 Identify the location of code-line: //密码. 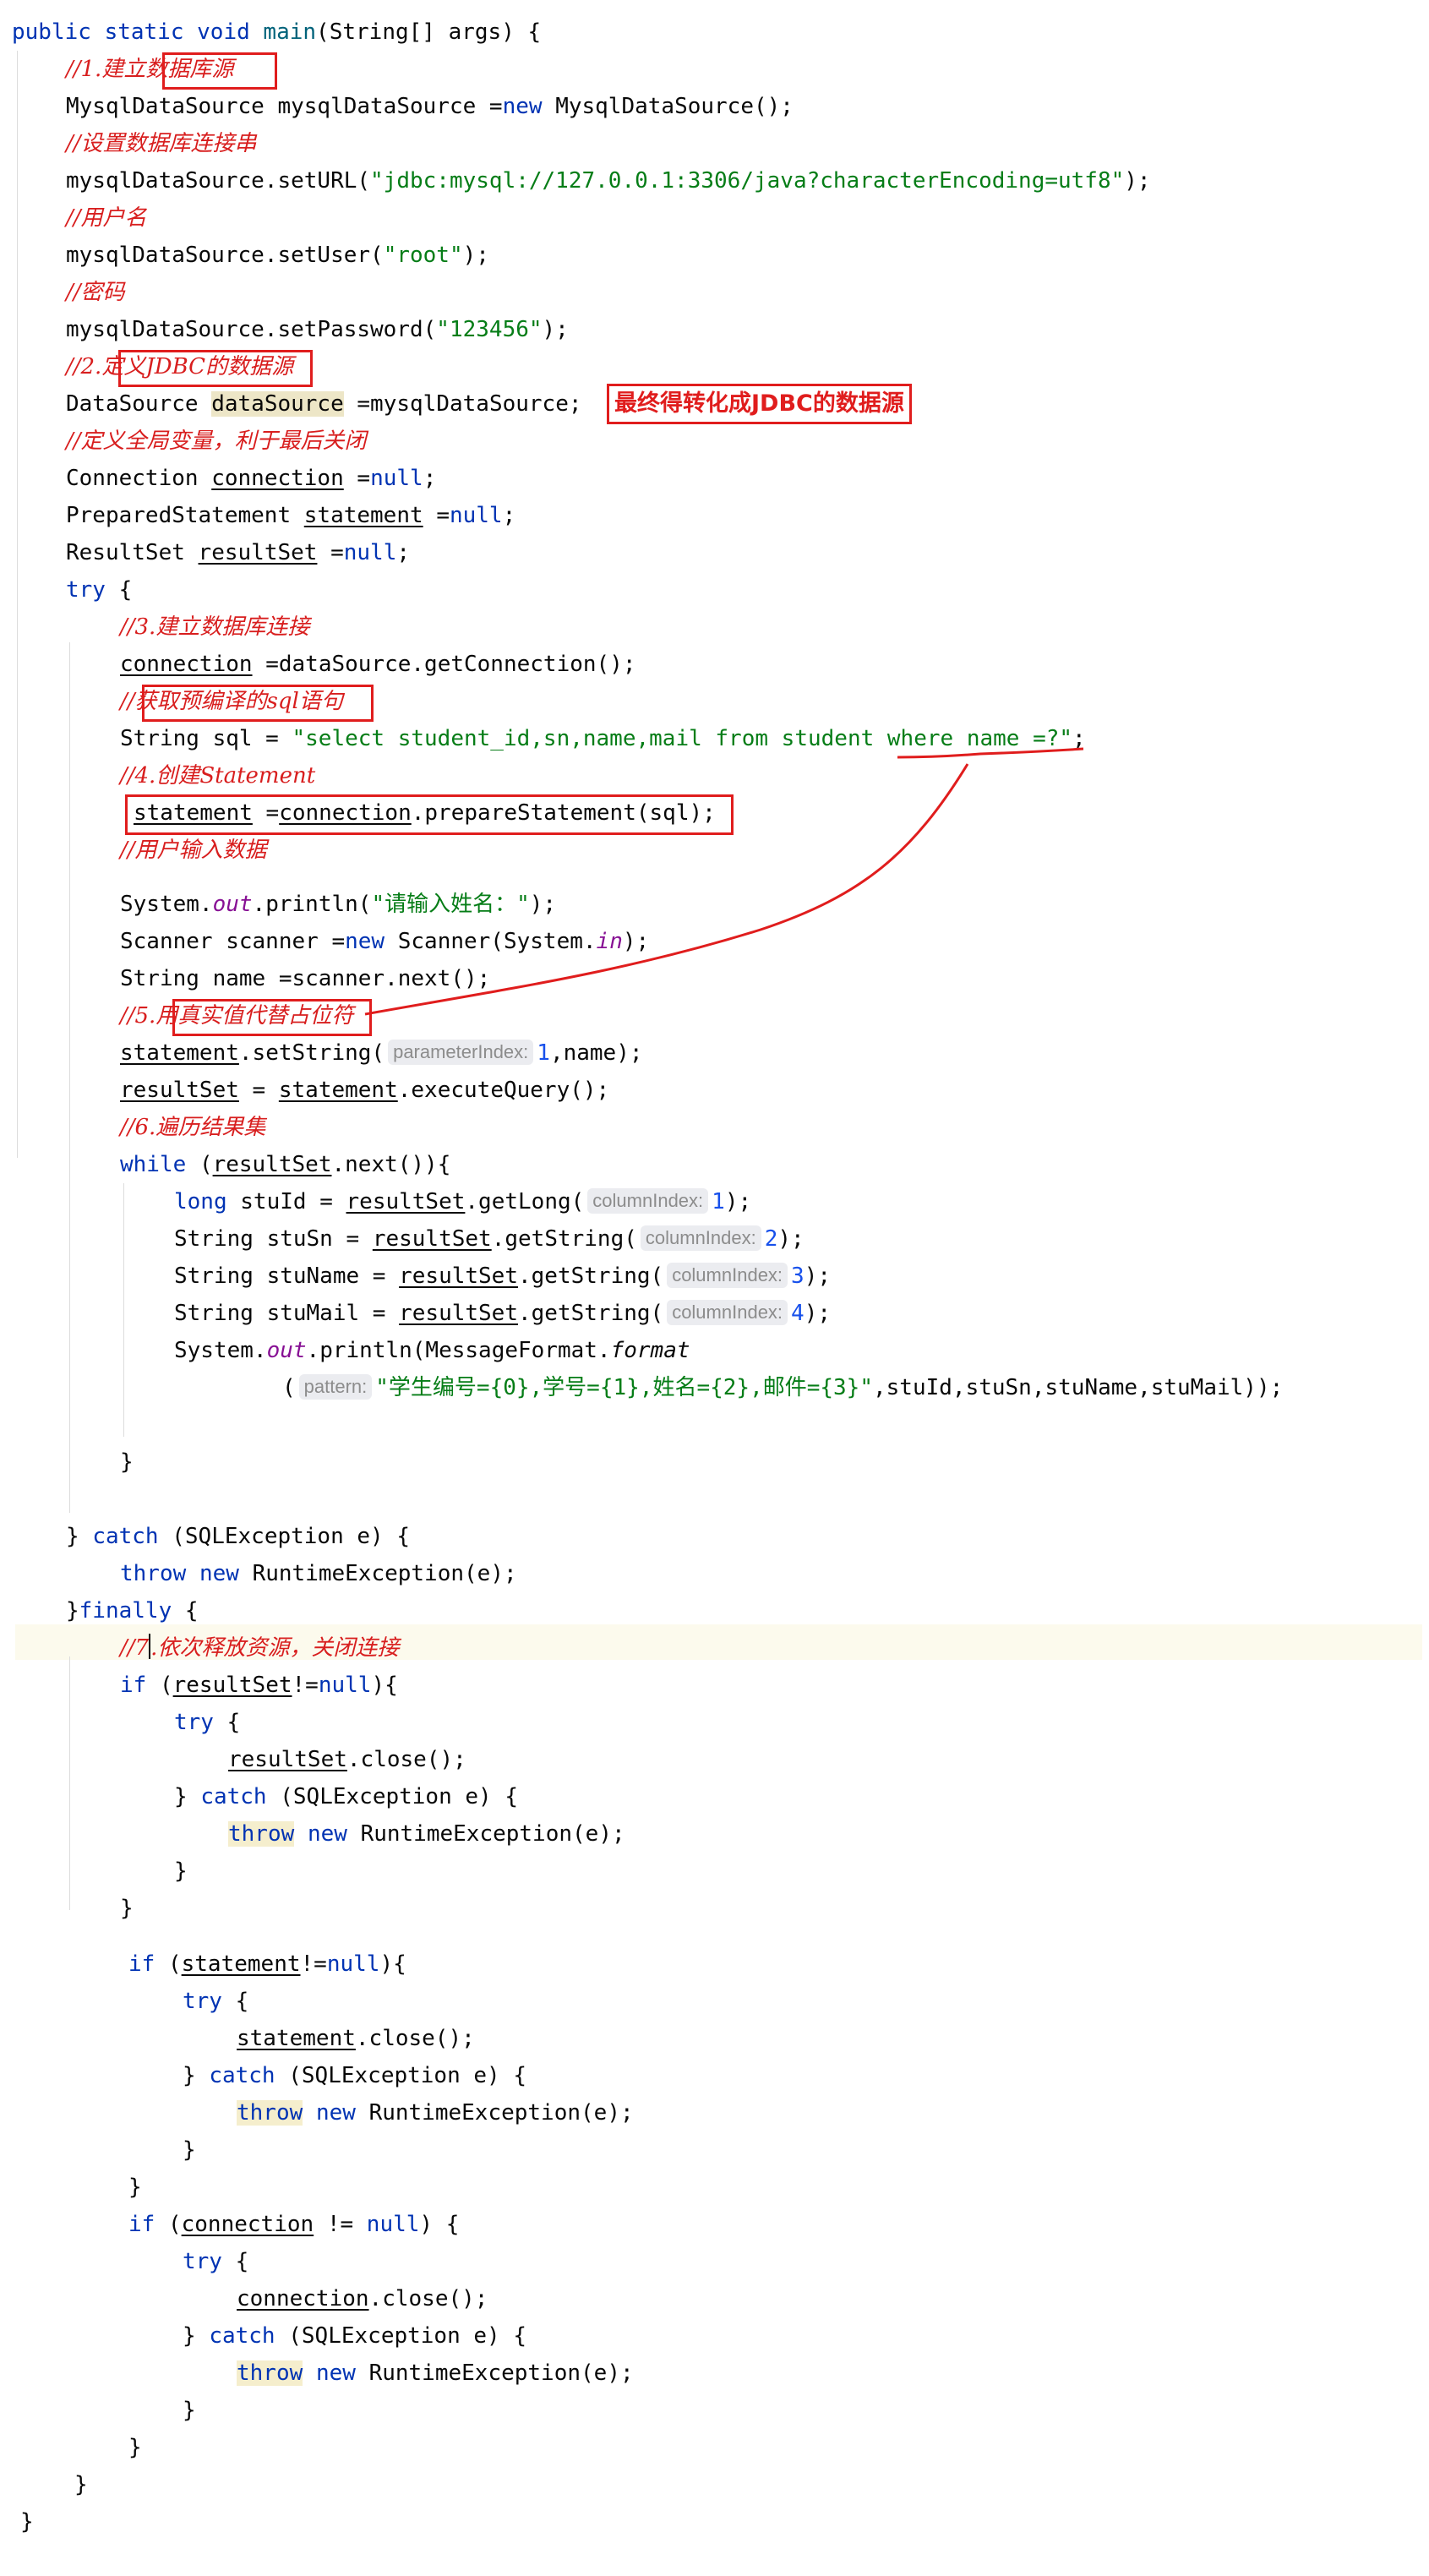
(95, 292).